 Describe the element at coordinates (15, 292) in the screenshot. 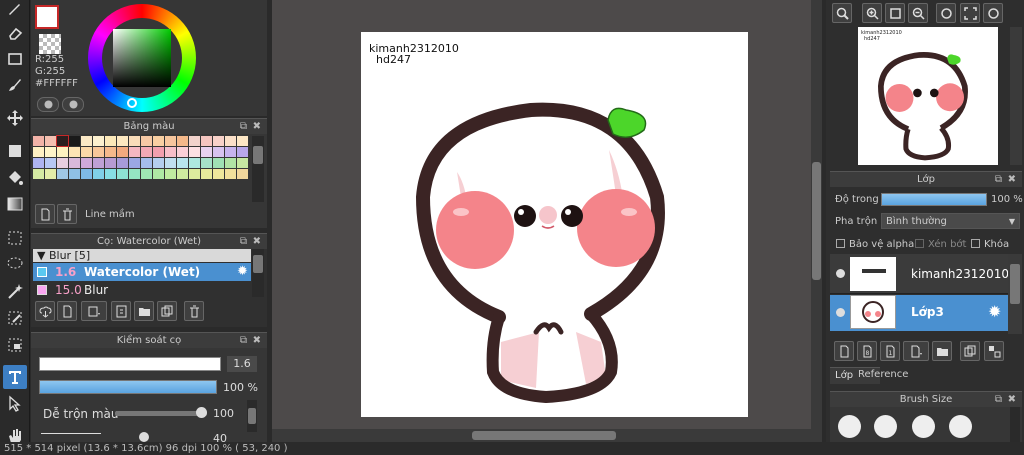

I see `magic-wand-tool-icon` at that location.